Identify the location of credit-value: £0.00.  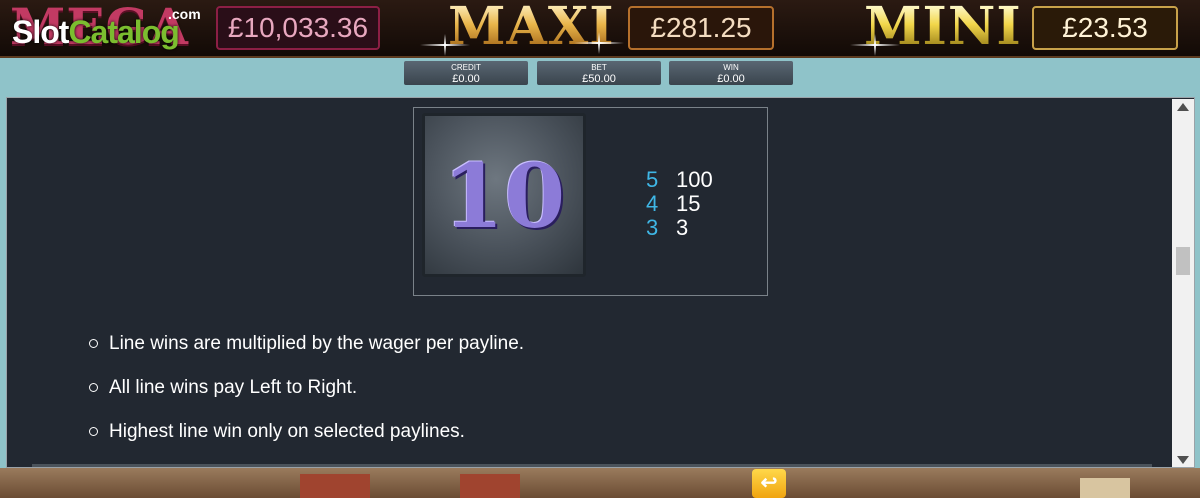
(466, 79).